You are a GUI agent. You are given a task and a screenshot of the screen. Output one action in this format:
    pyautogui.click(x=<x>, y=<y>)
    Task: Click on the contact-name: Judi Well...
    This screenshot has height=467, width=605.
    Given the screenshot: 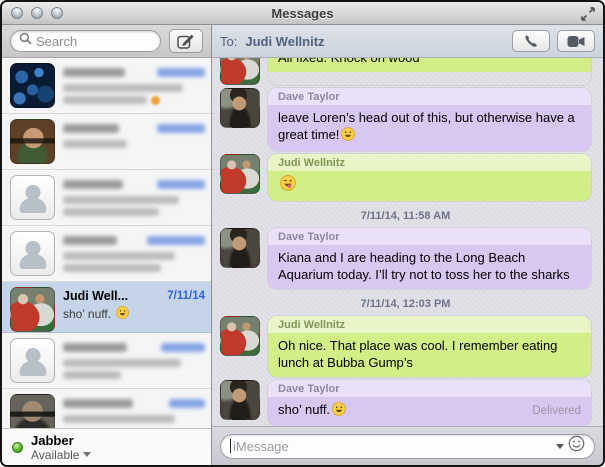 What is the action you would take?
    pyautogui.click(x=96, y=296)
    